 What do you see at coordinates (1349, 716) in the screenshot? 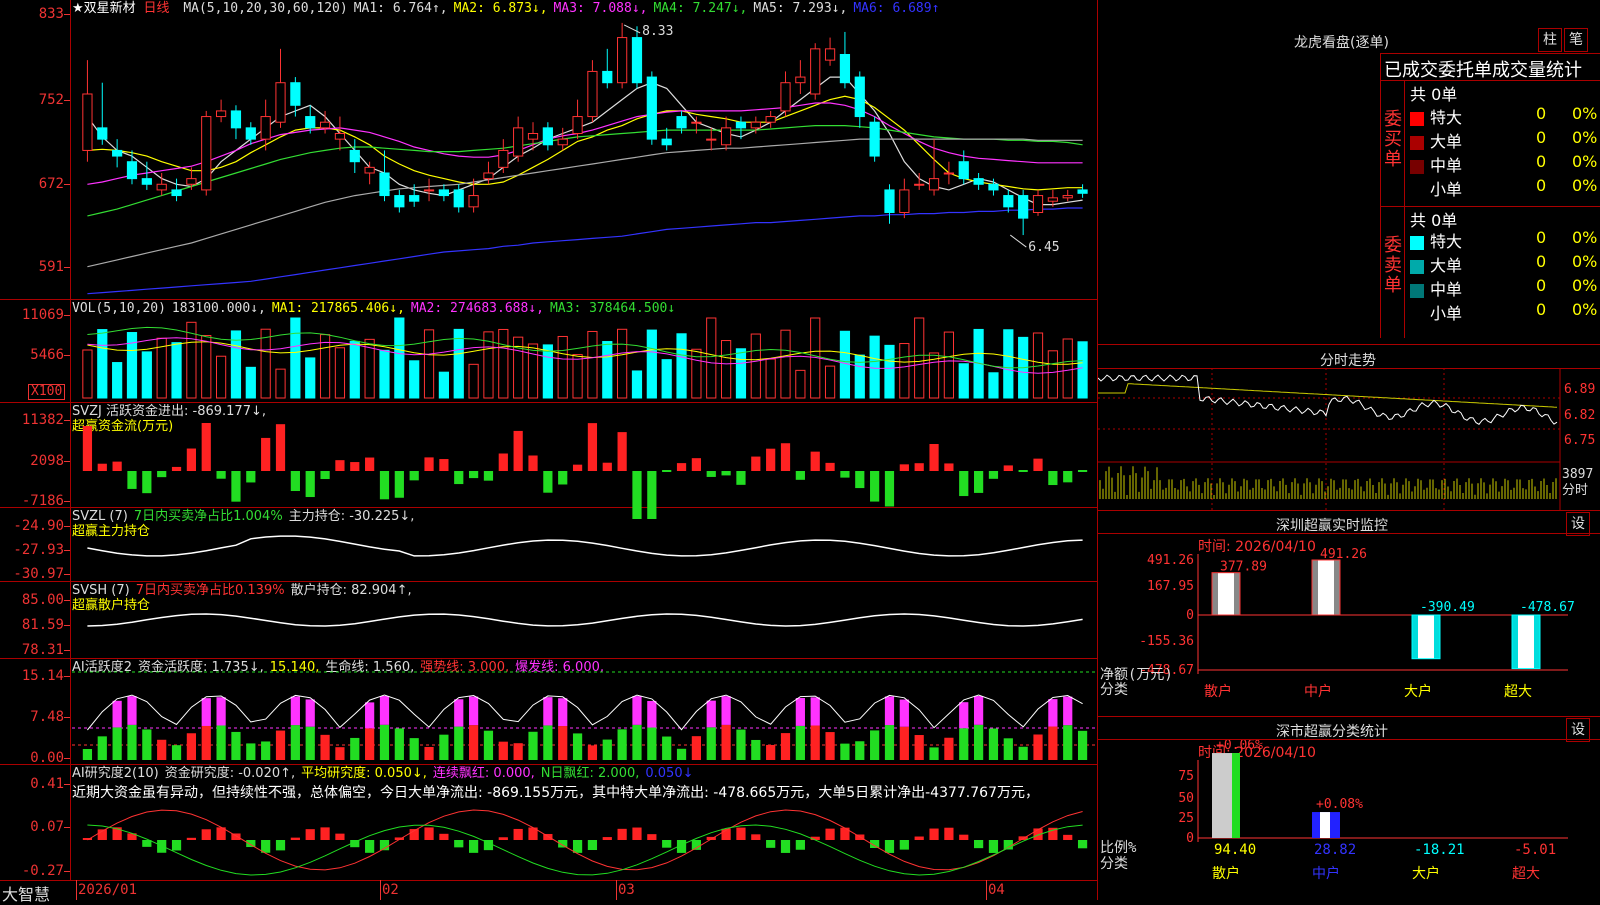
I see `monitor-bottom-divider` at bounding box center [1349, 716].